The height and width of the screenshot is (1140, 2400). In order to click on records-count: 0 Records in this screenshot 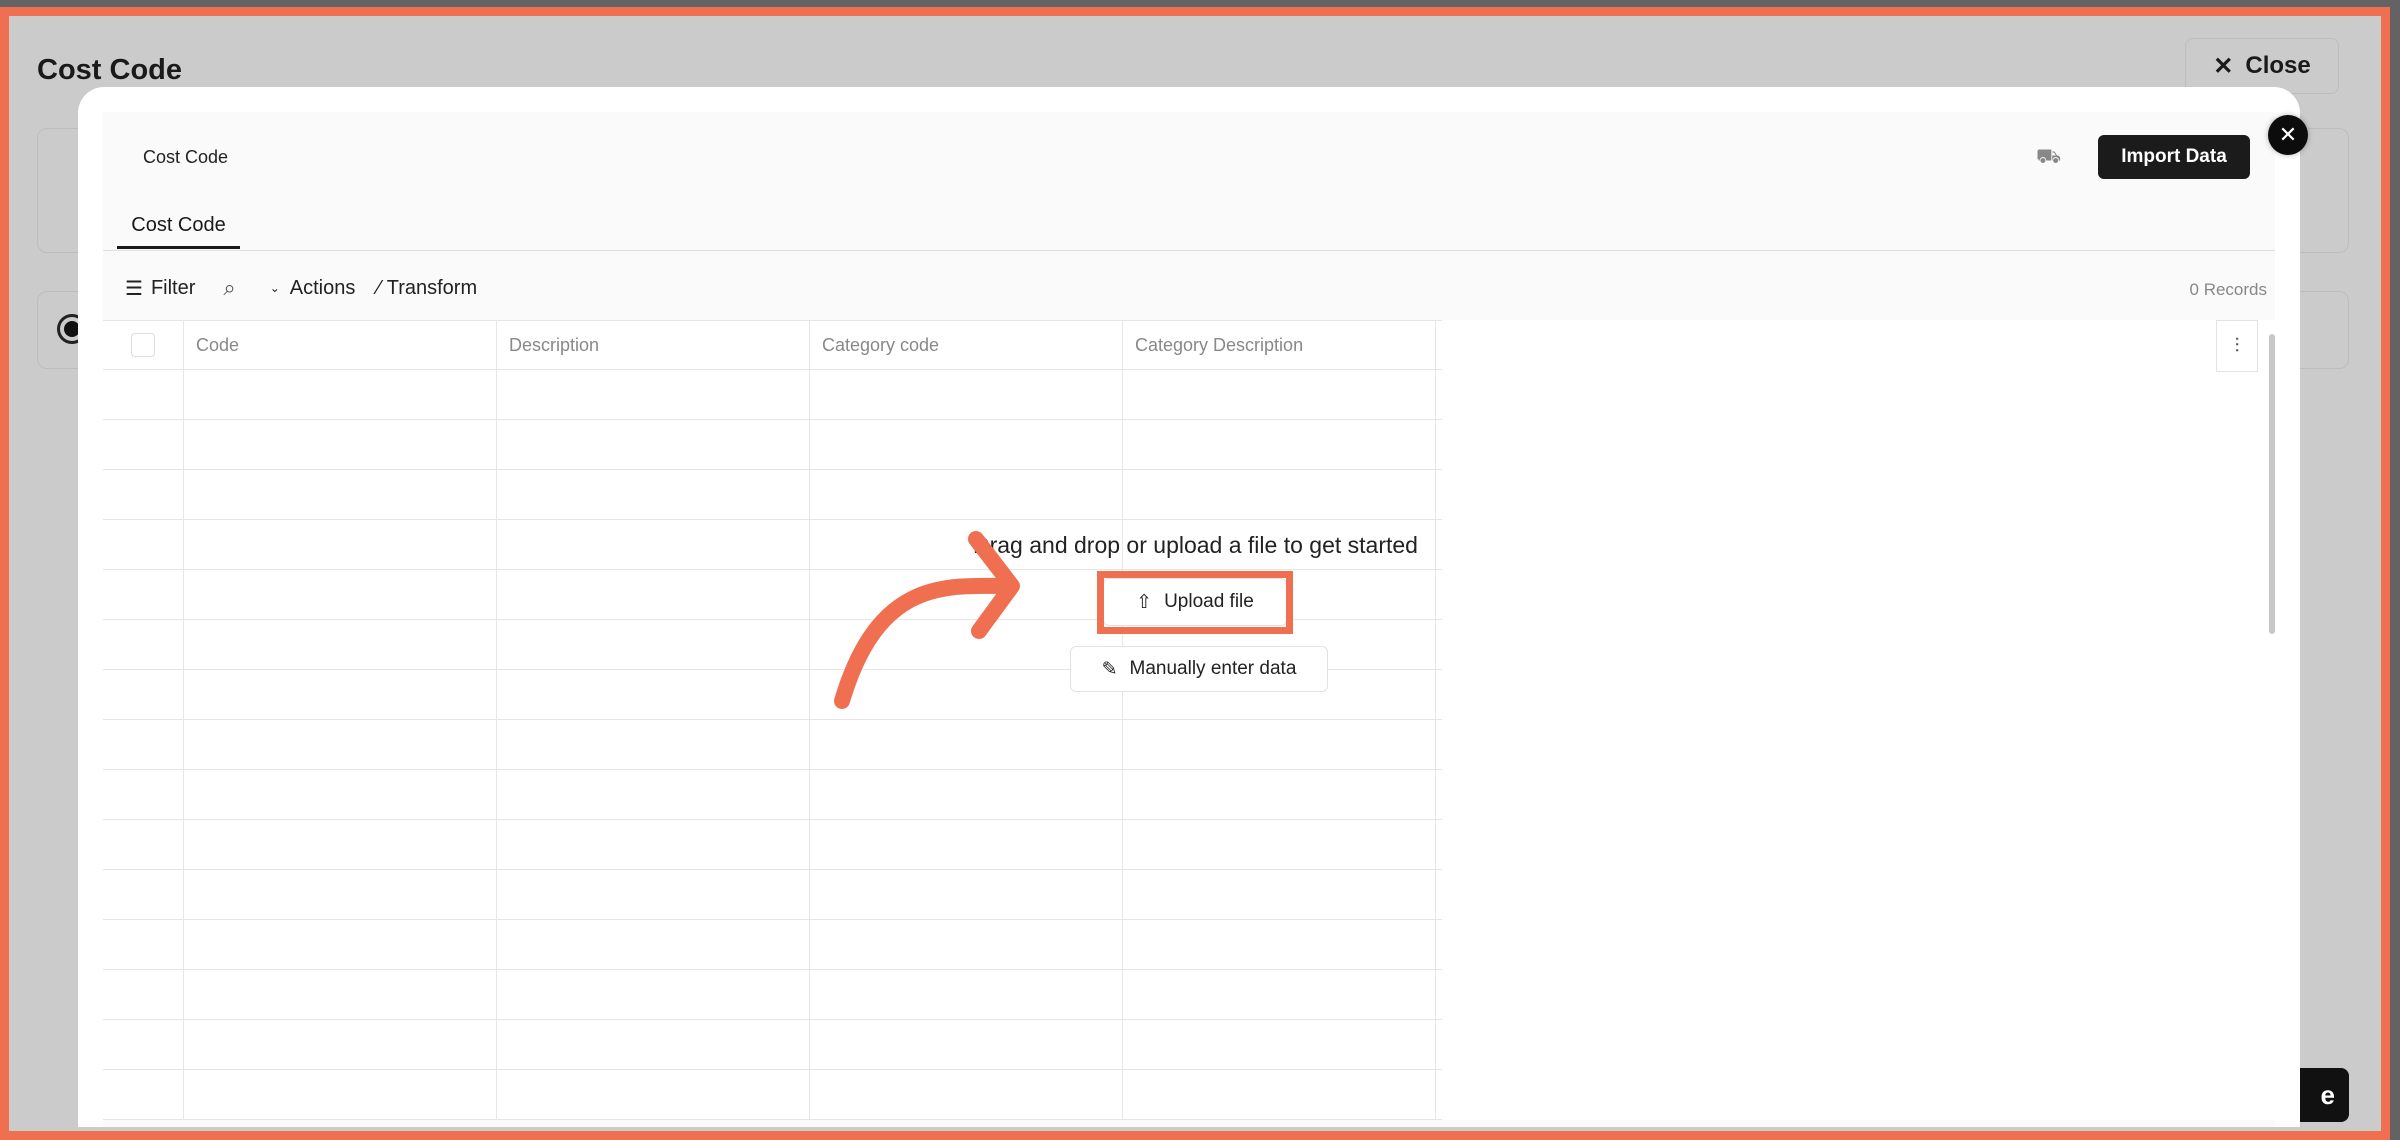, I will do `click(2228, 289)`.